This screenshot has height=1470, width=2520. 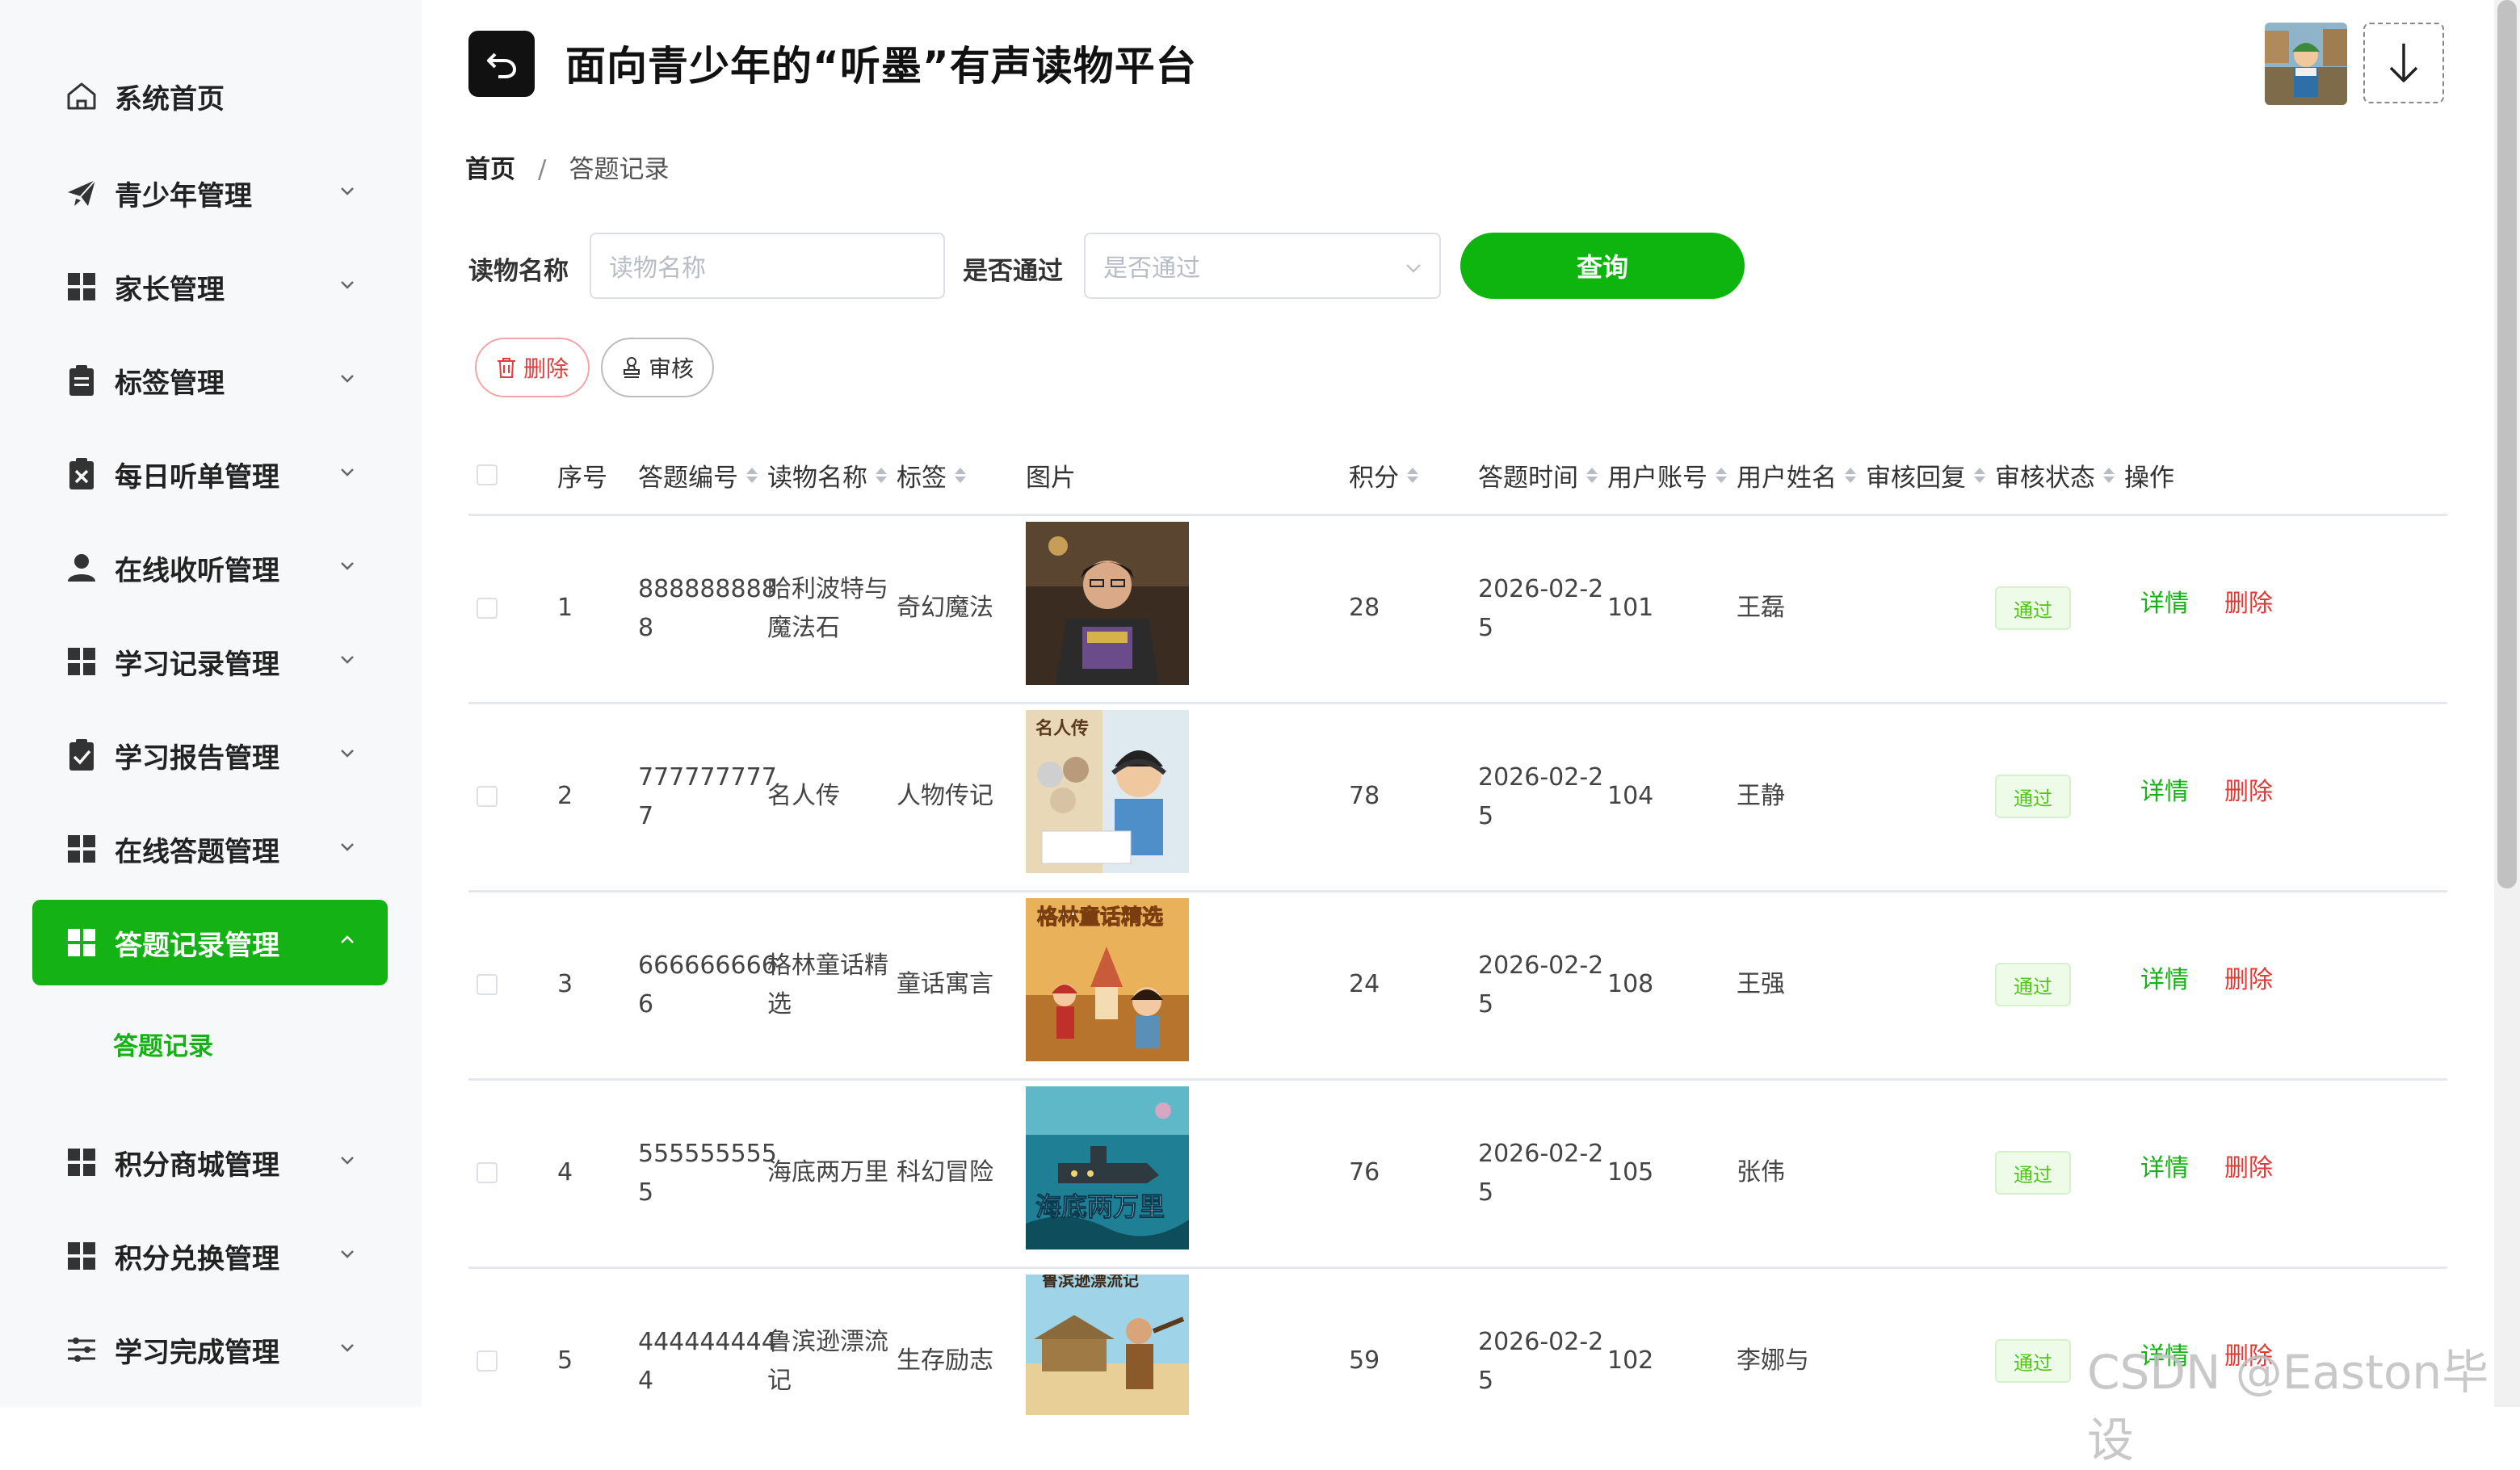 I want to click on sidebar-item-study-report: 学习报告管理, so click(x=210, y=755).